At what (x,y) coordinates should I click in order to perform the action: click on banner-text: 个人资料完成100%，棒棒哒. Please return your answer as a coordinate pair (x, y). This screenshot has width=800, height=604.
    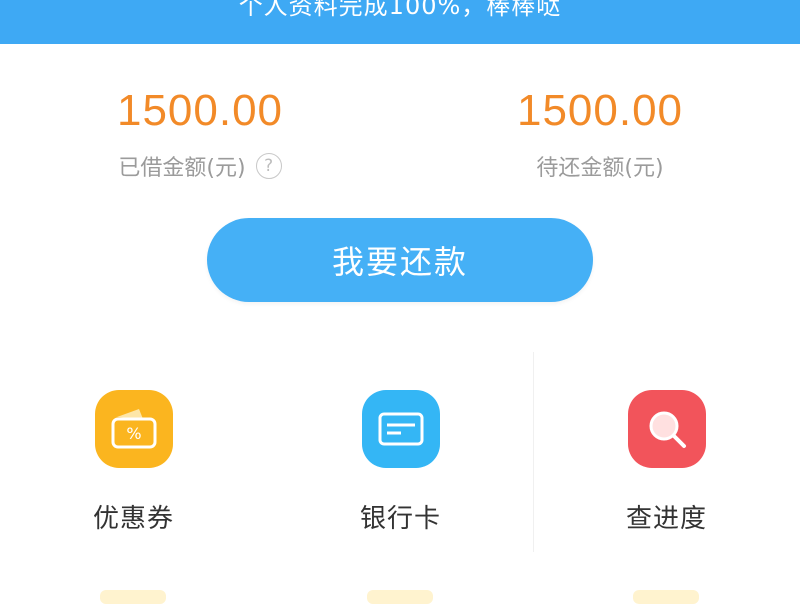
    Looking at the image, I should click on (400, 10).